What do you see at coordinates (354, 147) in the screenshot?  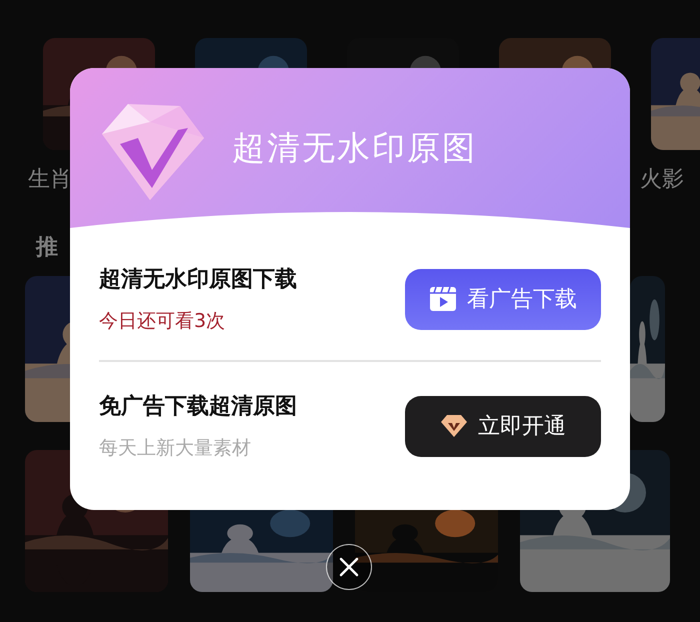 I see `banner-title: 超清无水印原图` at bounding box center [354, 147].